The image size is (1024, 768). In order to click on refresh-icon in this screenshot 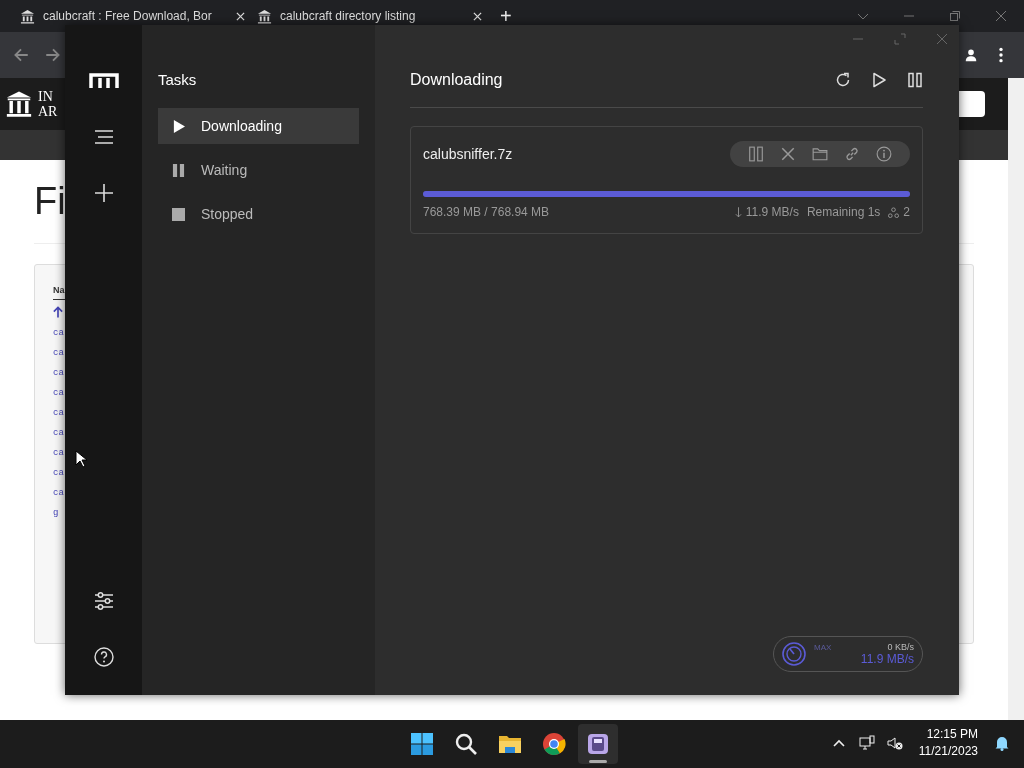, I will do `click(843, 80)`.